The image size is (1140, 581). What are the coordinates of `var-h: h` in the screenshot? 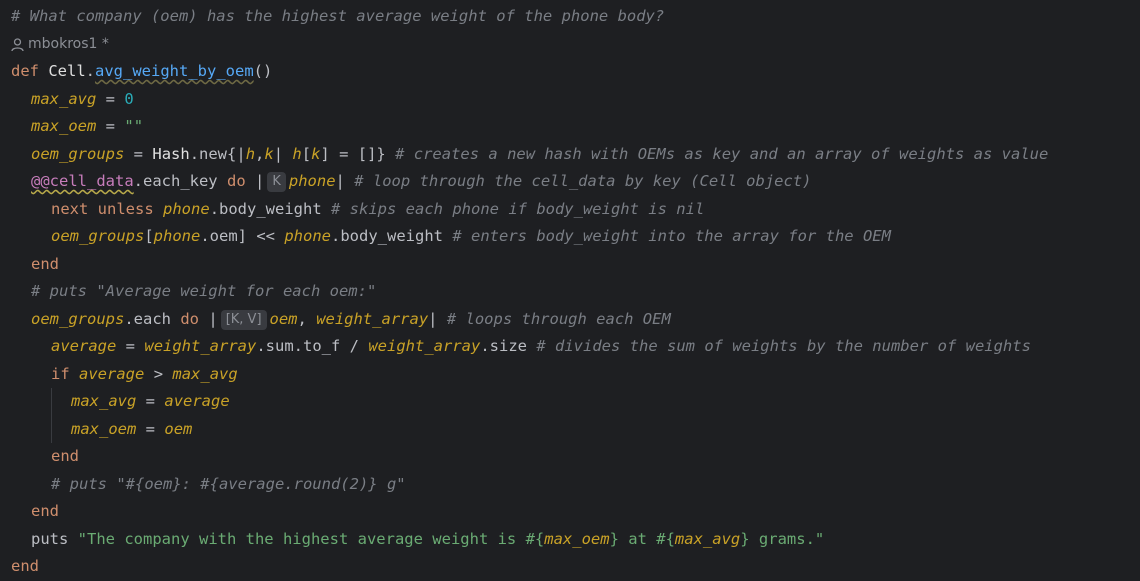 It's located at (297, 154).